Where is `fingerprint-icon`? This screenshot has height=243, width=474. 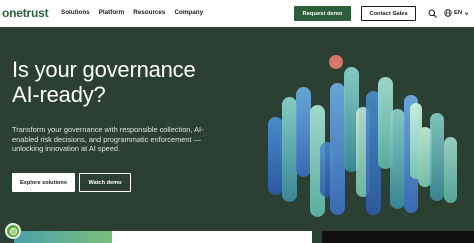
fingerprint-icon is located at coordinates (13, 231).